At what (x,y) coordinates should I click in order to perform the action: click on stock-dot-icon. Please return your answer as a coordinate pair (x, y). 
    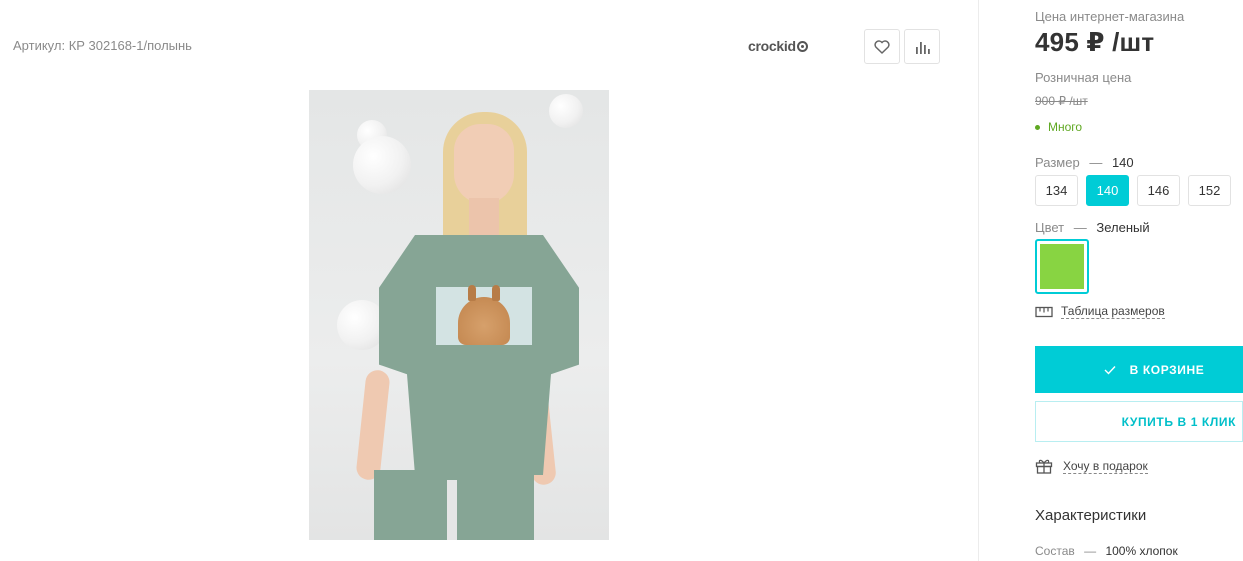
    Looking at the image, I should click on (1037, 127).